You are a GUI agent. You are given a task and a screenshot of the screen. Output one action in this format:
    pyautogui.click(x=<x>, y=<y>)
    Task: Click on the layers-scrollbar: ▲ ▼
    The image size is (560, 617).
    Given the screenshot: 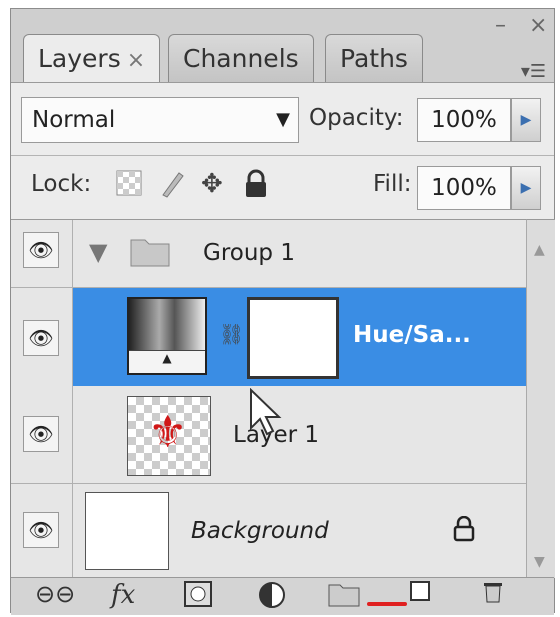 What is the action you would take?
    pyautogui.click(x=540, y=398)
    